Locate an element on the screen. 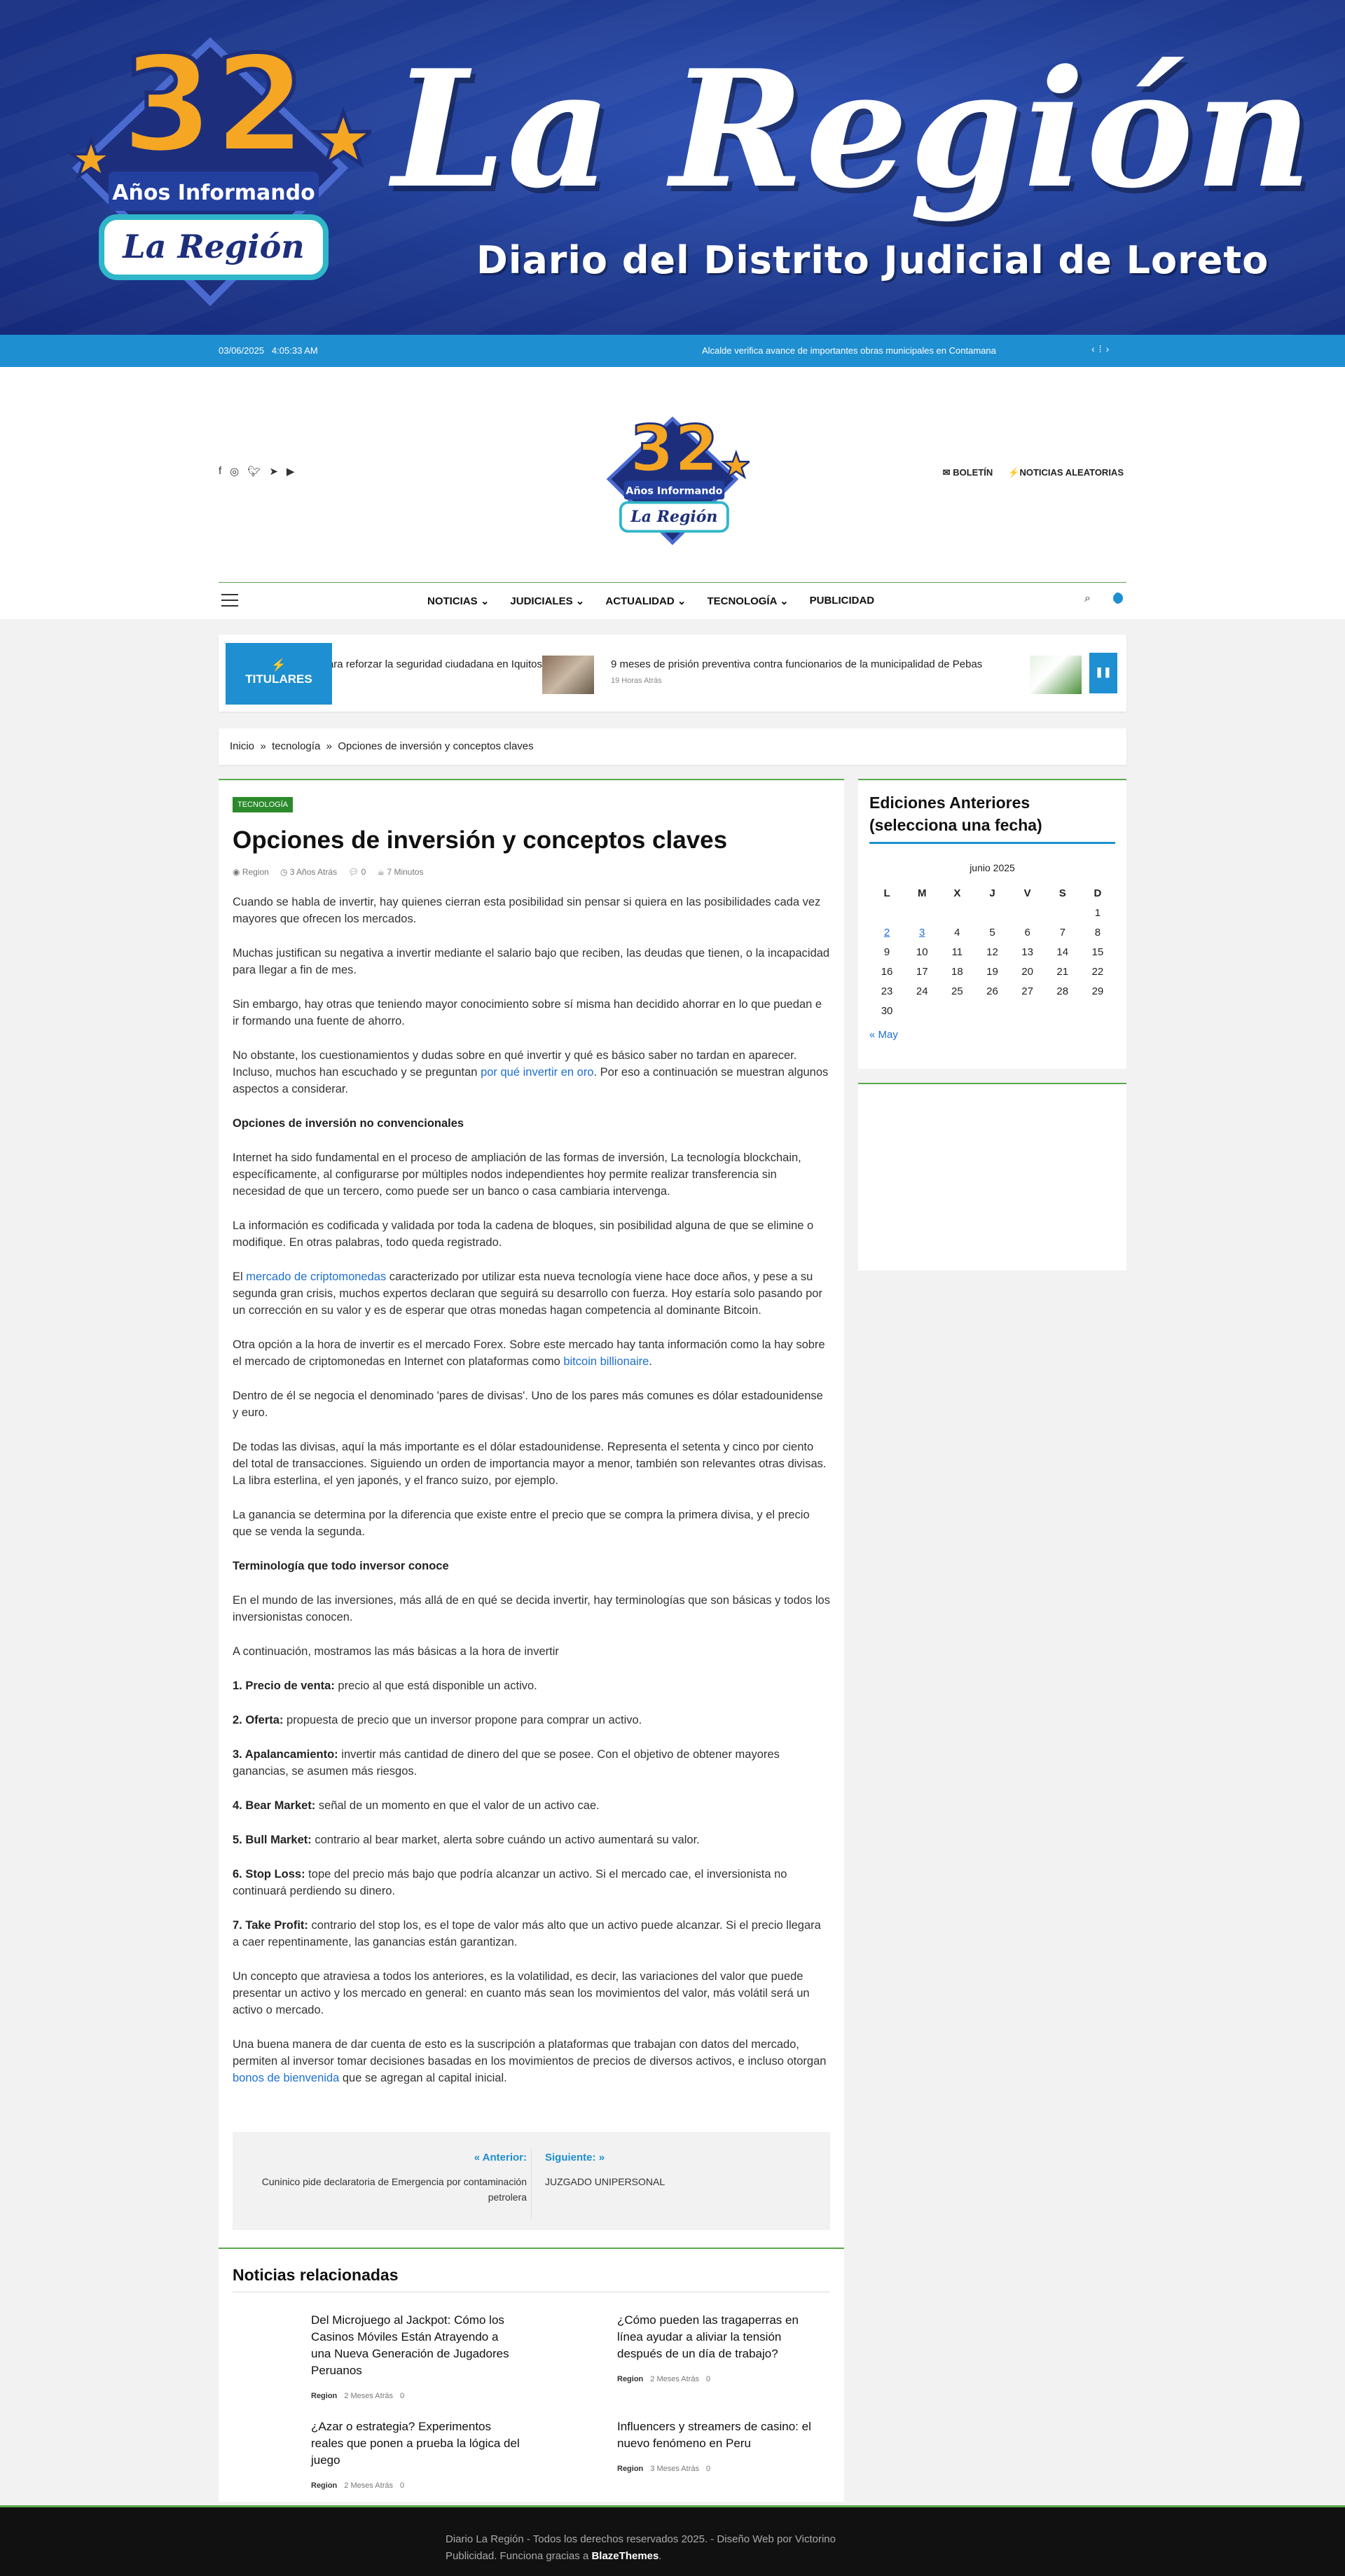 The height and width of the screenshot is (2576, 1345). nav-item-judiciales: JUDICIALES ⌄ is located at coordinates (547, 601).